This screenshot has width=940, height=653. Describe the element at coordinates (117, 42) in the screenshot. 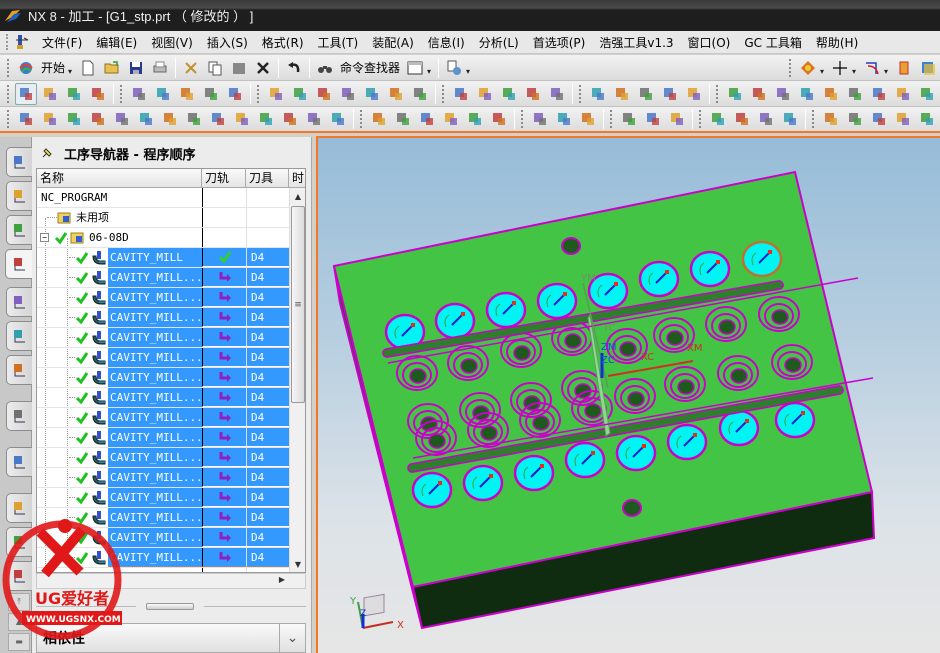

I see `menu-edit: 编辑(E)` at that location.